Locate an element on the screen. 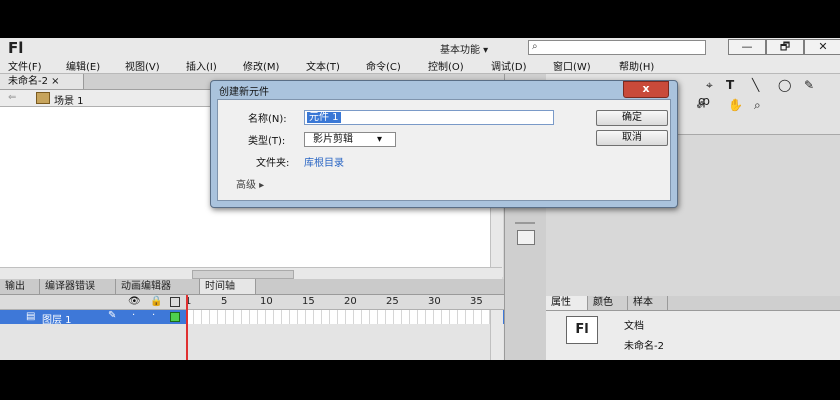  hand-tool-icon: ✋ is located at coordinates (735, 105).